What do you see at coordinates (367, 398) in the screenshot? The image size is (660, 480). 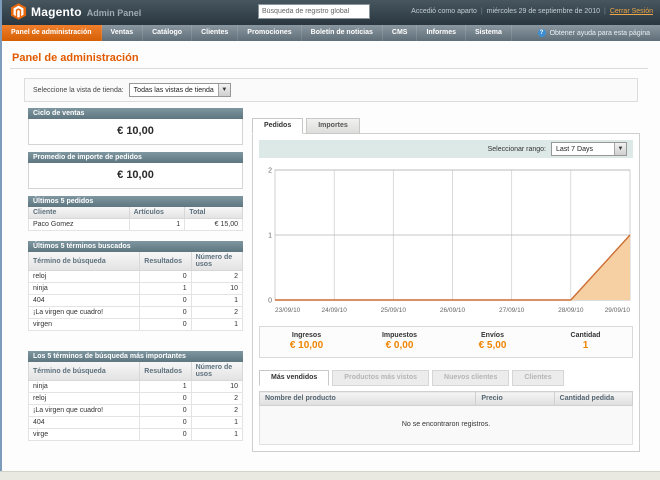 I see `column-header: Nombre del producto` at bounding box center [367, 398].